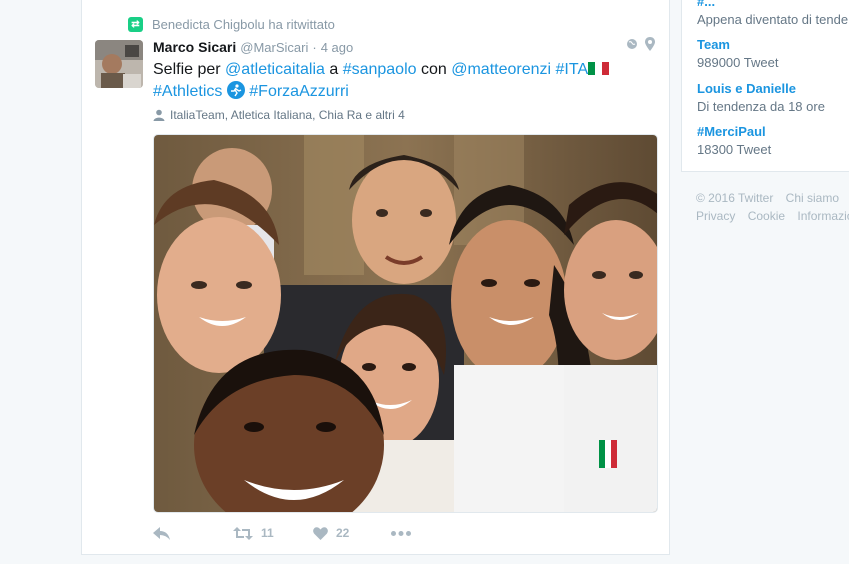 The height and width of the screenshot is (564, 849). What do you see at coordinates (194, 47) in the screenshot?
I see `author-fullname: Marco Sicari` at bounding box center [194, 47].